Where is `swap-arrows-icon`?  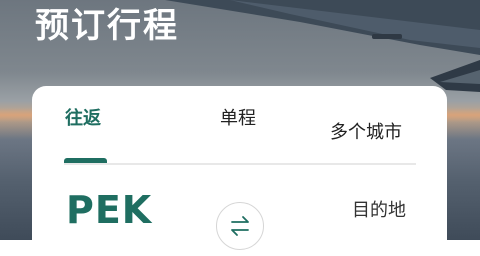
swap-arrows-icon is located at coordinates (240, 226).